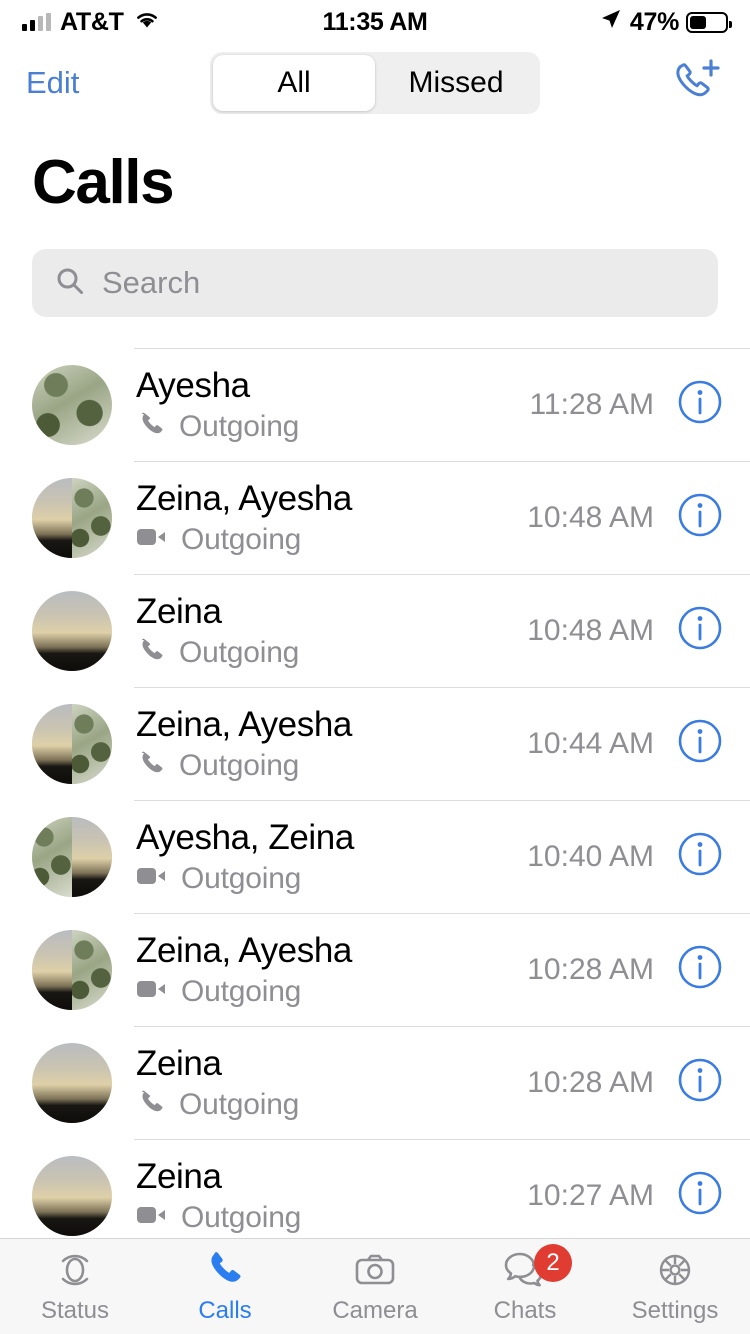  I want to click on tab-camera: Camera, so click(375, 1286).